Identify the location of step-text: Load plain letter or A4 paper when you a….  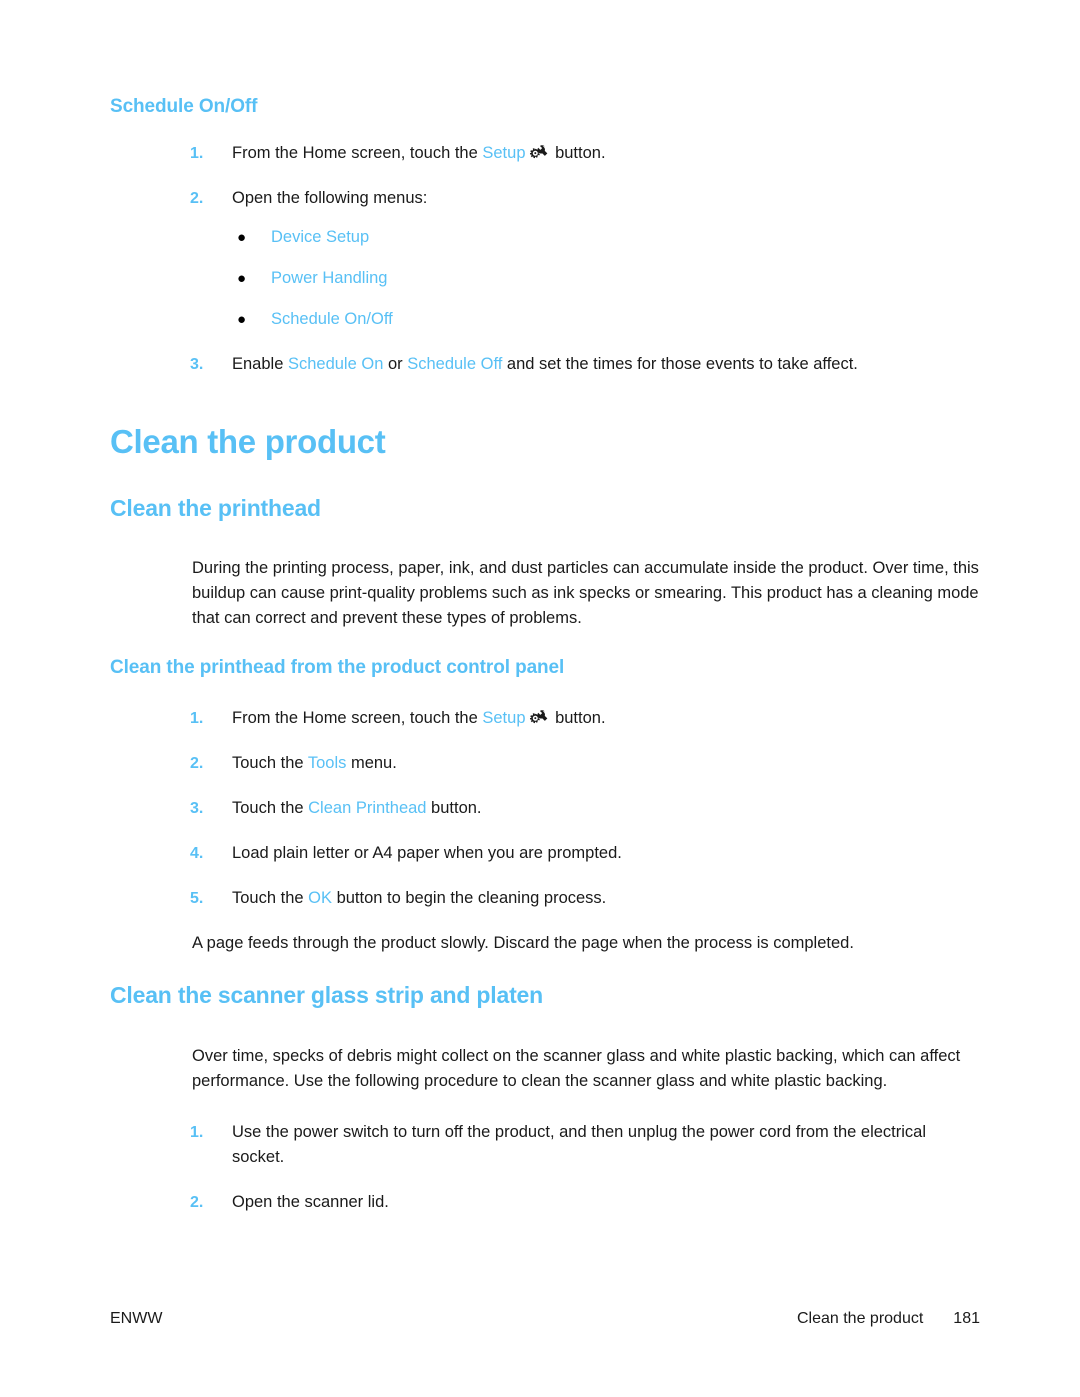
(427, 853).